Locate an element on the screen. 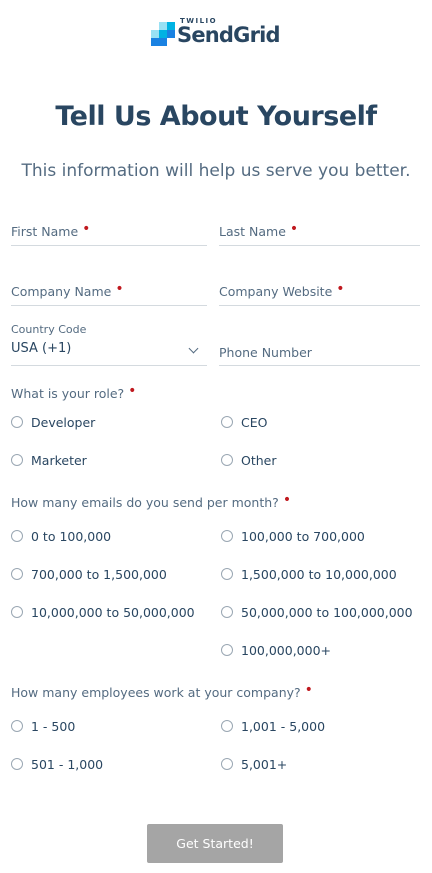 Image resolution: width=432 pixels, height=873 pixels. employees-option-1: 1 - 500 is located at coordinates (43, 726).